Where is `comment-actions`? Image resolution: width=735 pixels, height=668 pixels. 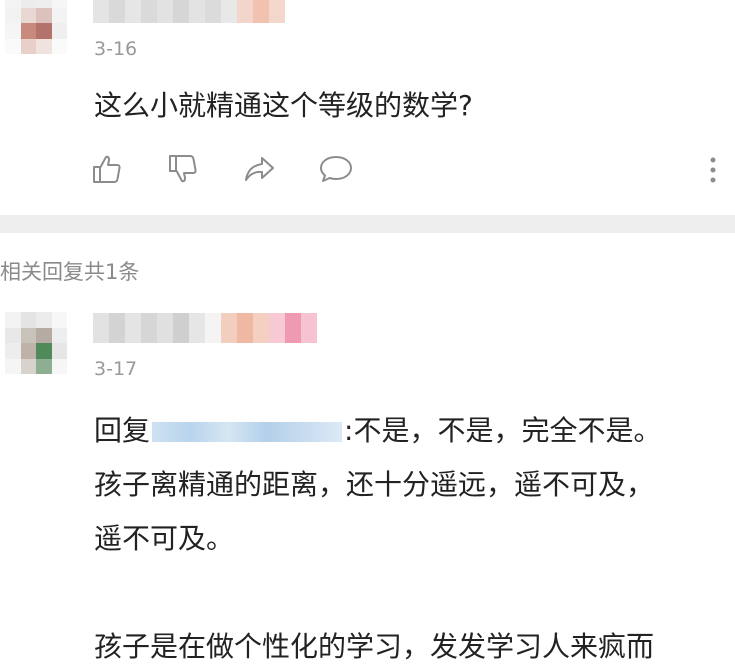
comment-actions is located at coordinates (222, 169).